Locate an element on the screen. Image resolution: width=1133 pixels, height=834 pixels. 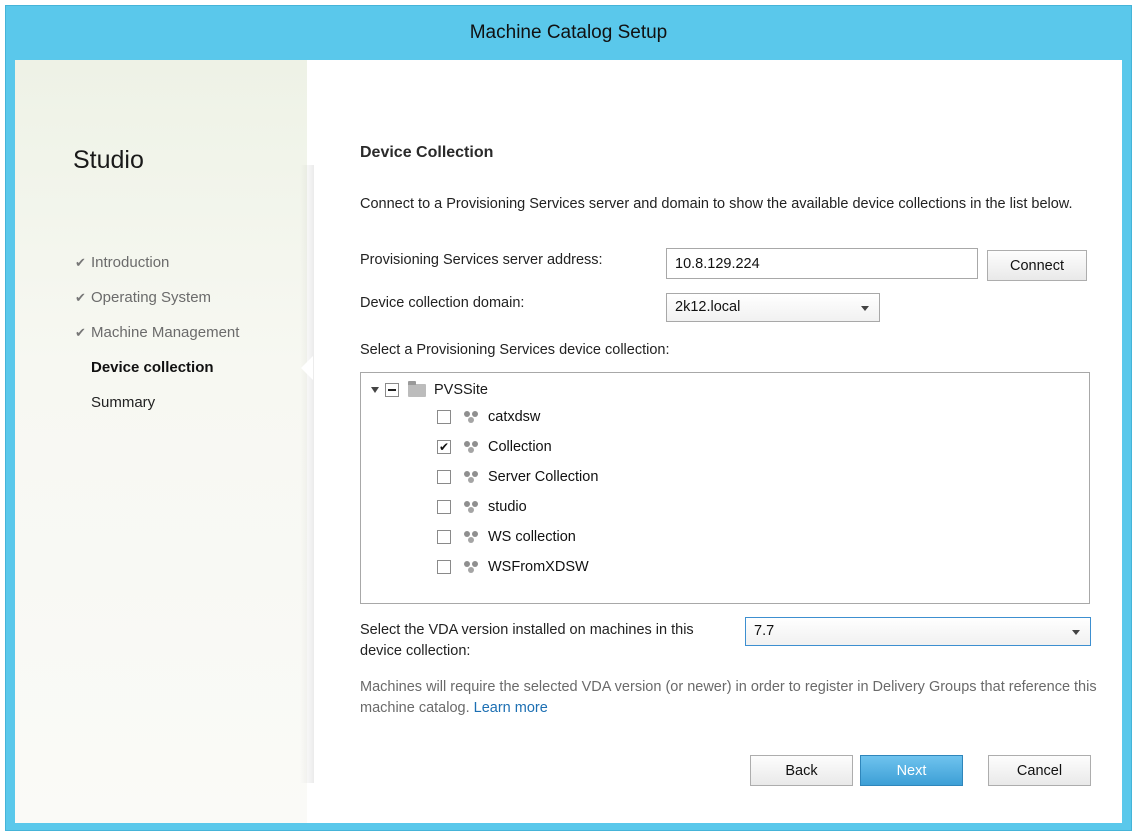
tree-item: Server Collection is located at coordinates (517, 477).